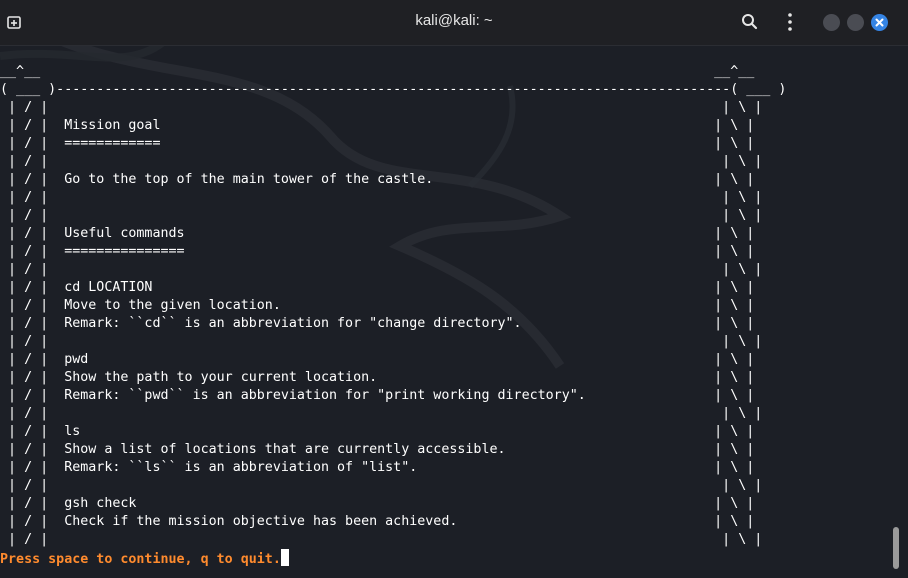 This screenshot has height=578, width=908. Describe the element at coordinates (831, 22) in the screenshot. I see `minimize-icon` at that location.